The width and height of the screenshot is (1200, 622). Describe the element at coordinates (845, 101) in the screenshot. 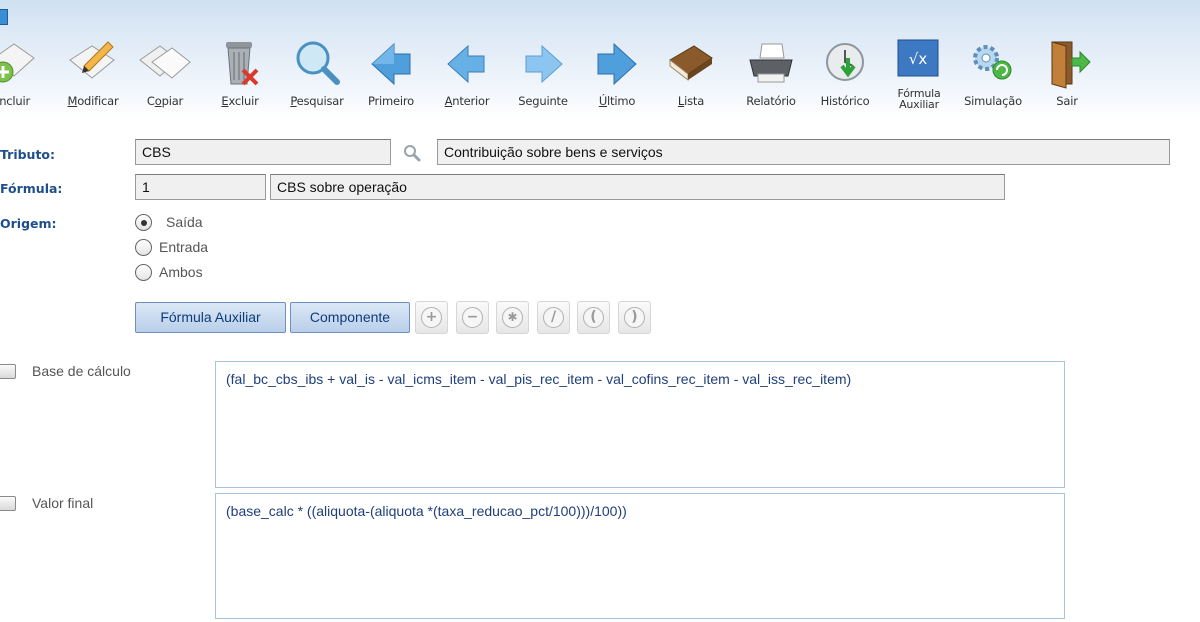

I see `toolbar-label: Histórico` at that location.